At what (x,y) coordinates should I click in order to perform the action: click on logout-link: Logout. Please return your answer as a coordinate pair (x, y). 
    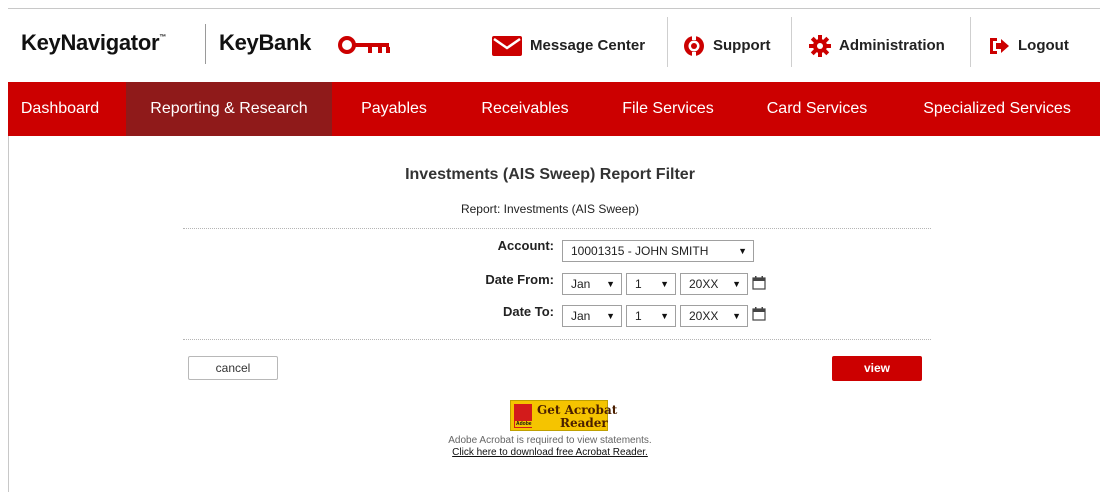
    Looking at the image, I should click on (1028, 45).